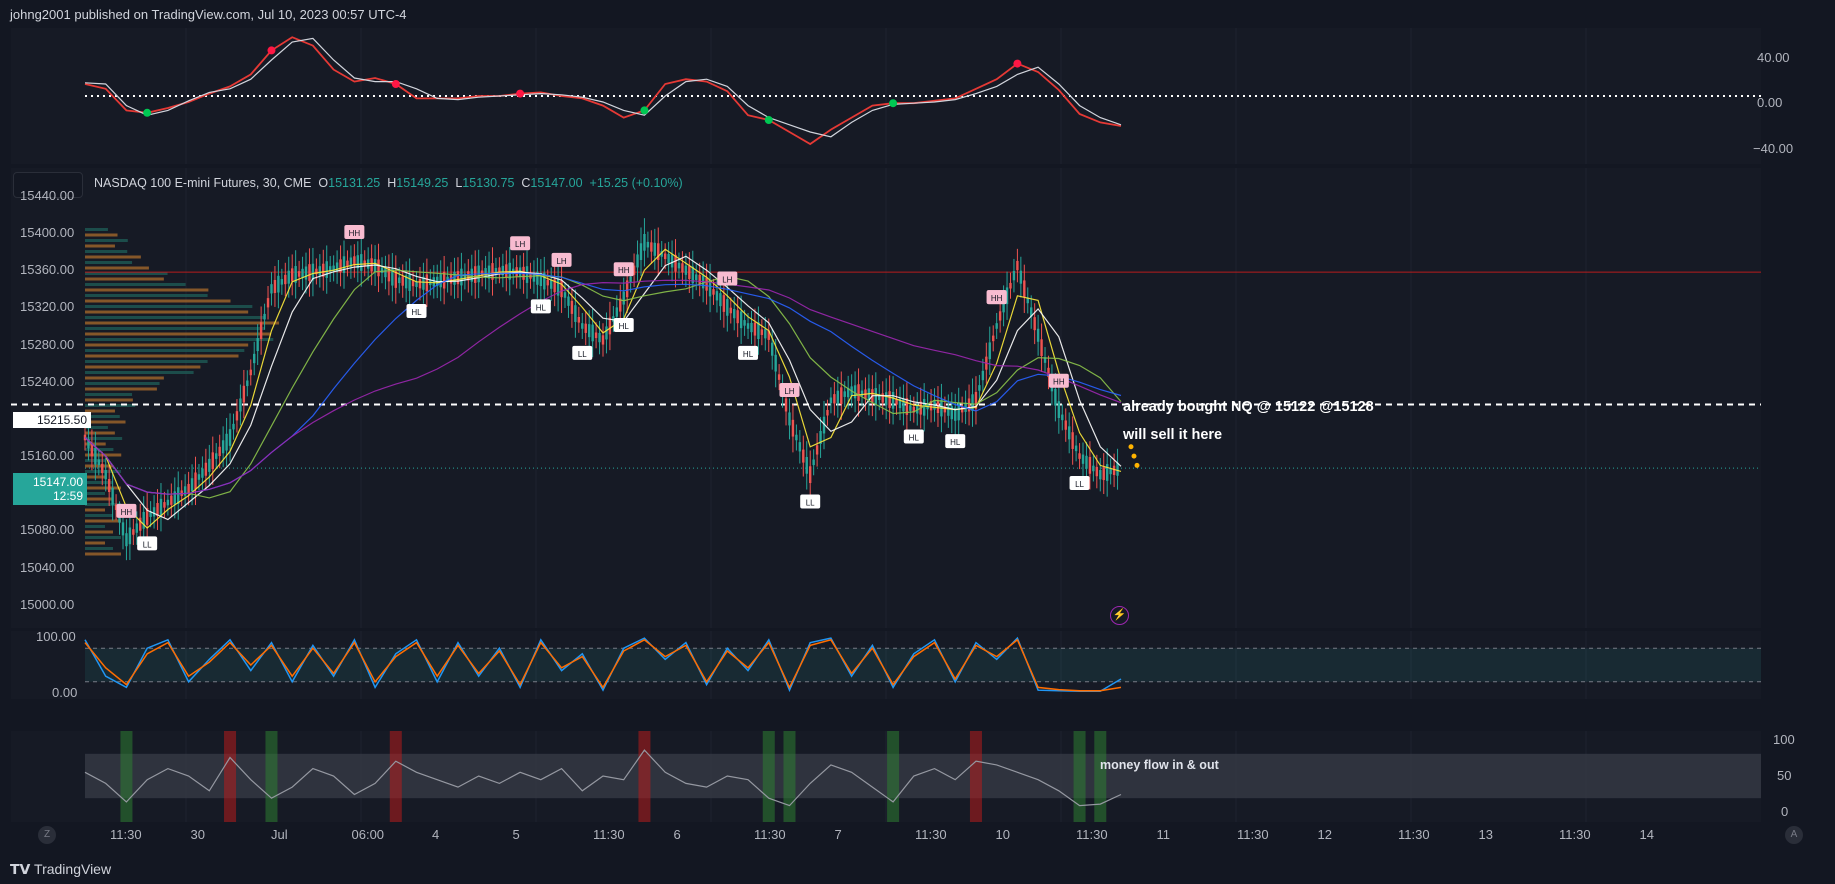  Describe the element at coordinates (47, 835) in the screenshot. I see `zoom-reset-button: Z` at that location.